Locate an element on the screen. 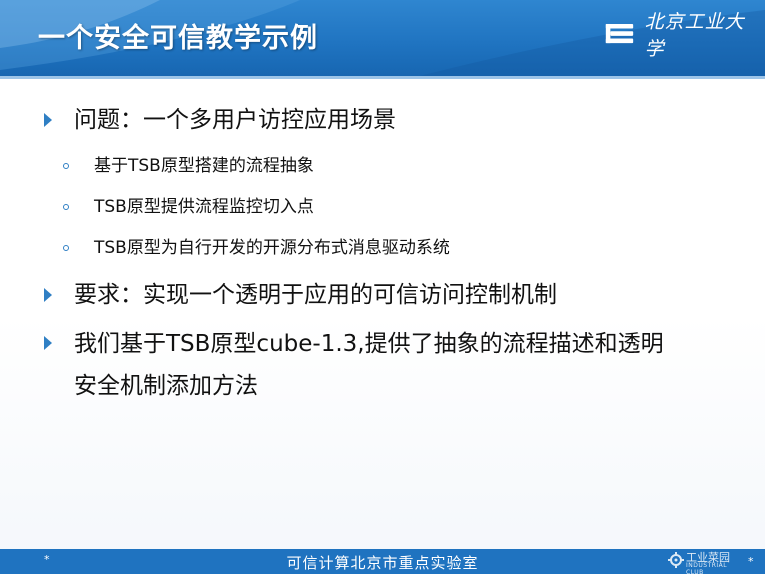 Image resolution: width=765 pixels, height=574 pixels. header-bar: 一个安全可信教学示例 北京工业大学 is located at coordinates (382, 38).